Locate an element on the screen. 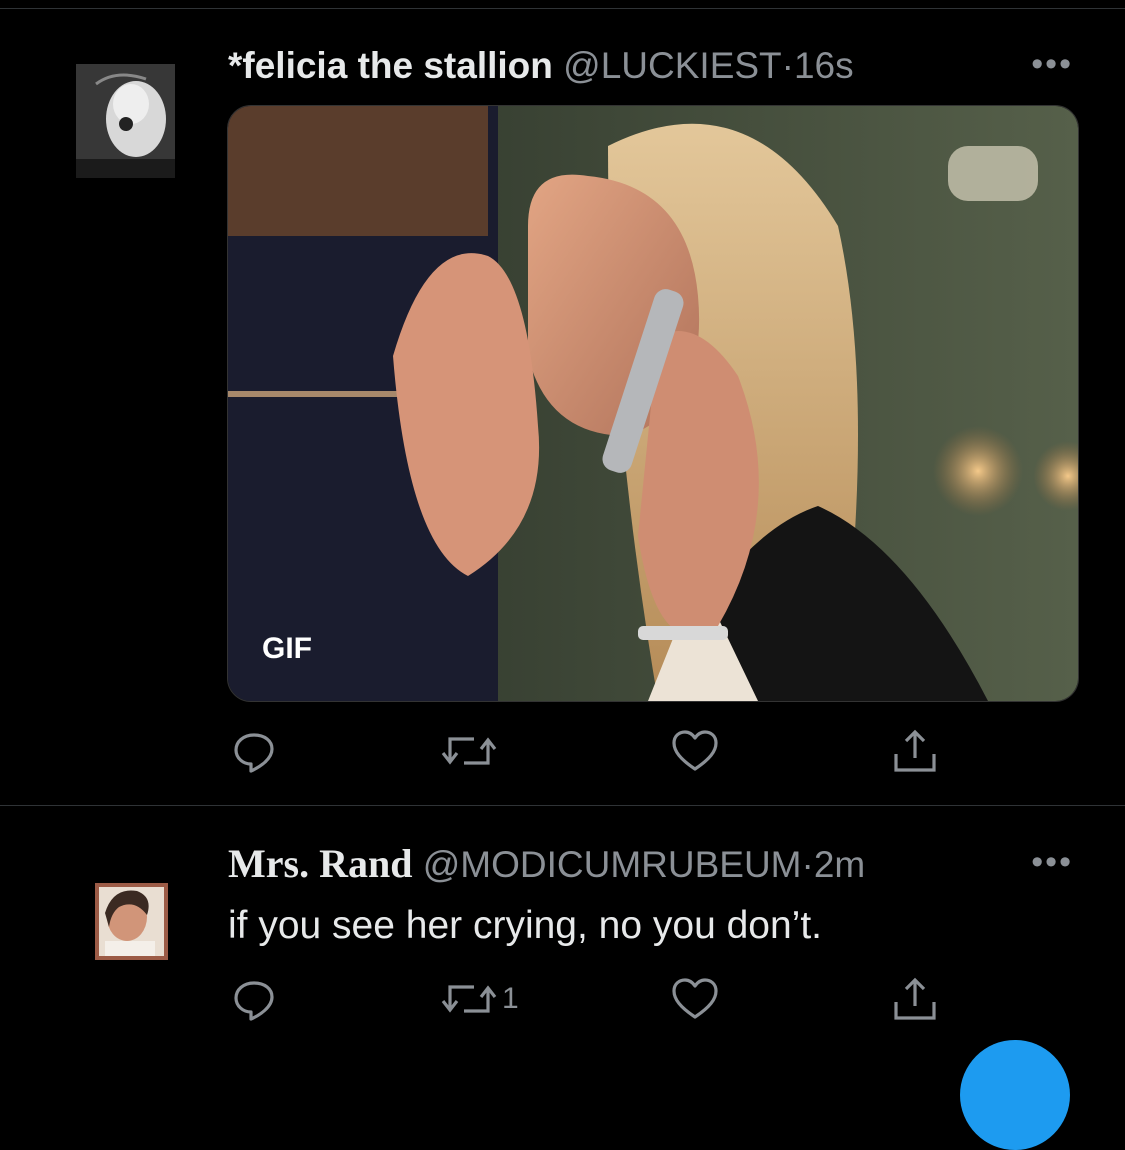 The image size is (1125, 1150). timestamp: 2m is located at coordinates (839, 864).